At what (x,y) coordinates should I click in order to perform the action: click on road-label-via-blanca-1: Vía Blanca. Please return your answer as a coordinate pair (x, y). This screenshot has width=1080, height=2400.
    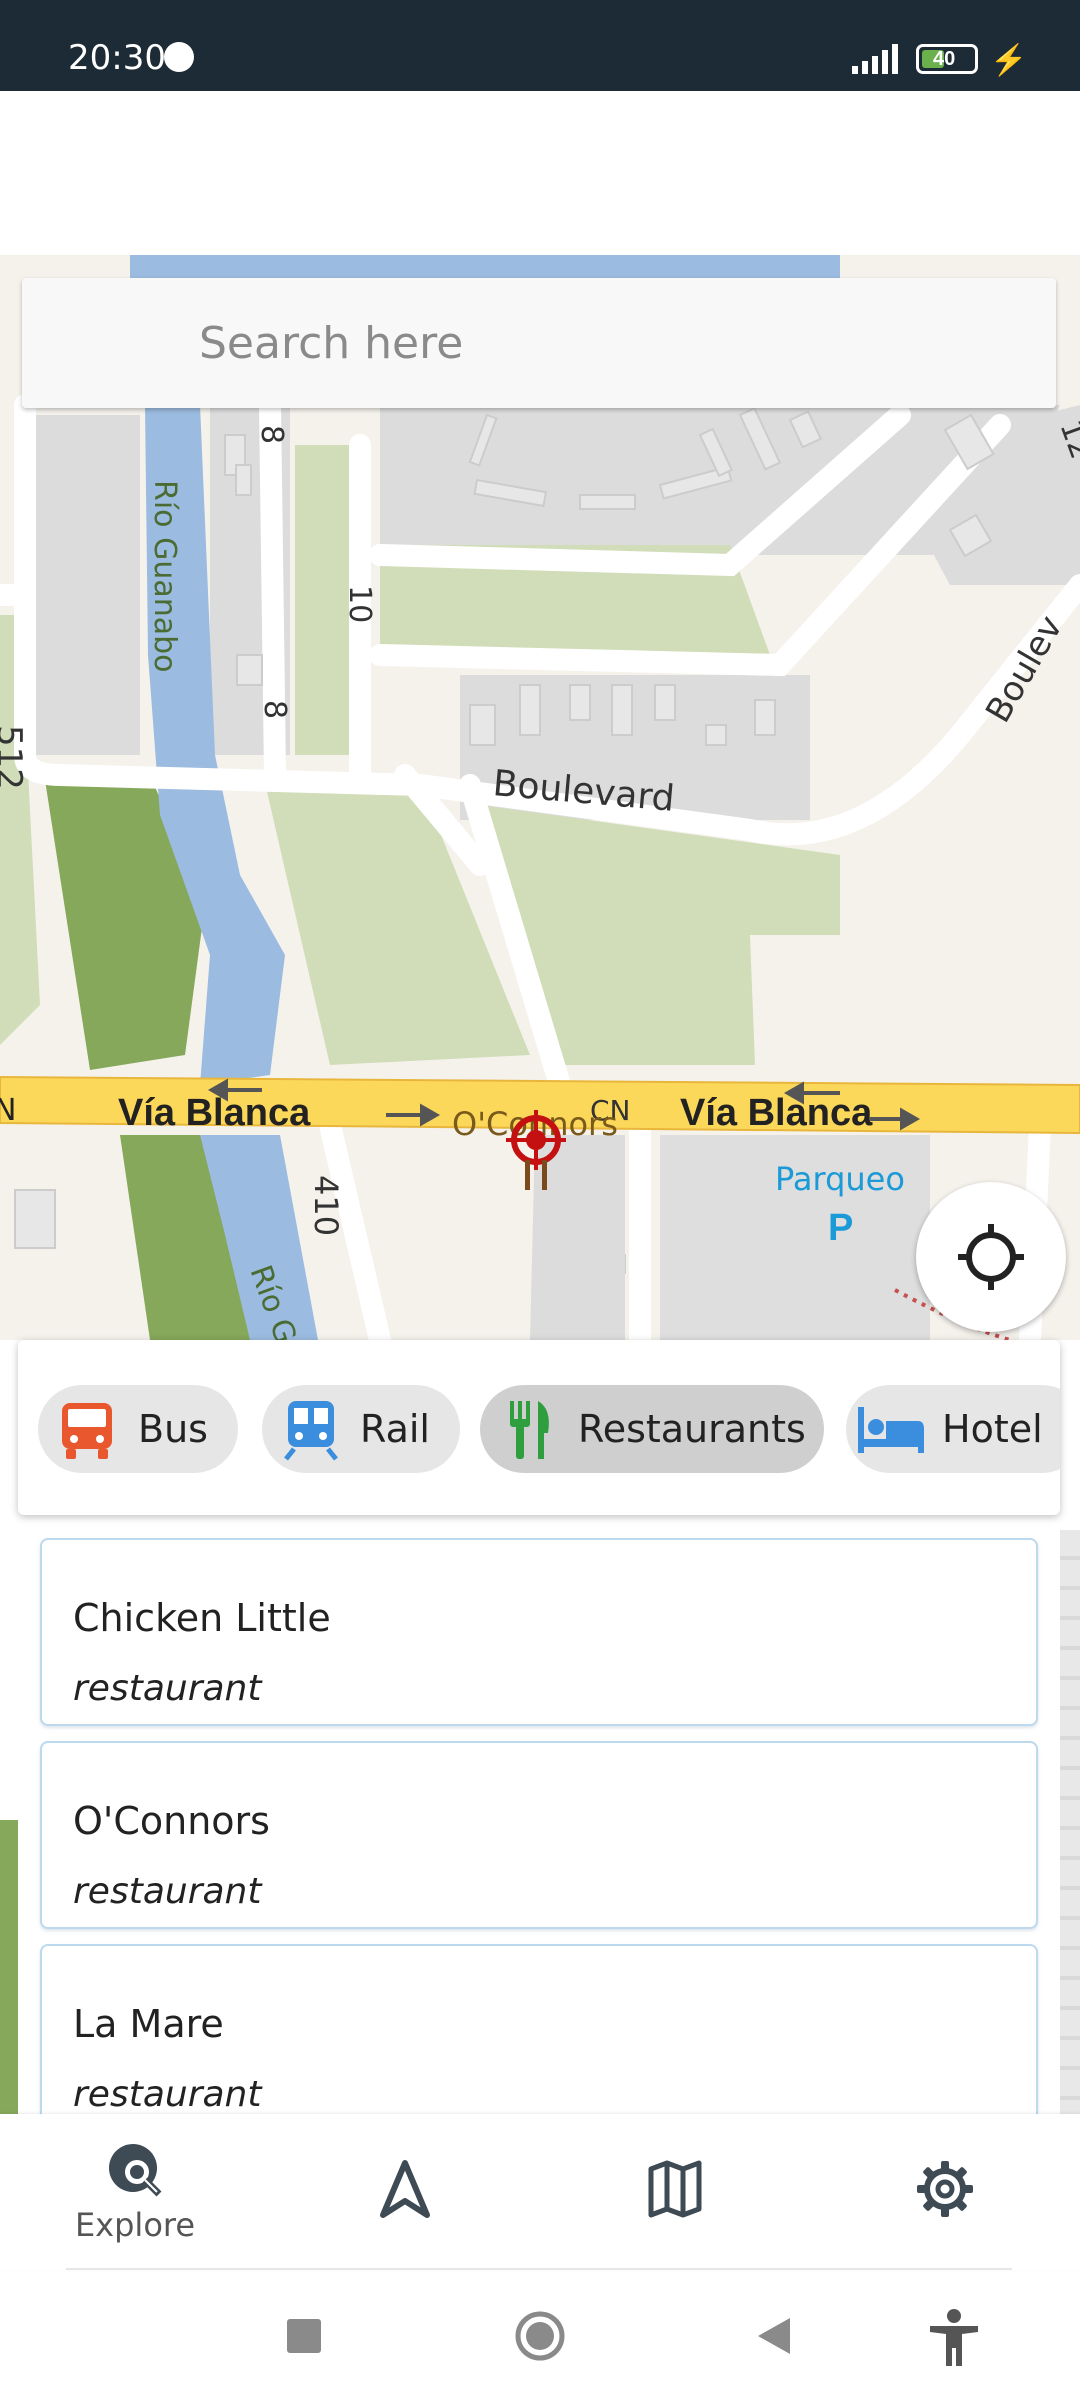
    Looking at the image, I should click on (214, 1113).